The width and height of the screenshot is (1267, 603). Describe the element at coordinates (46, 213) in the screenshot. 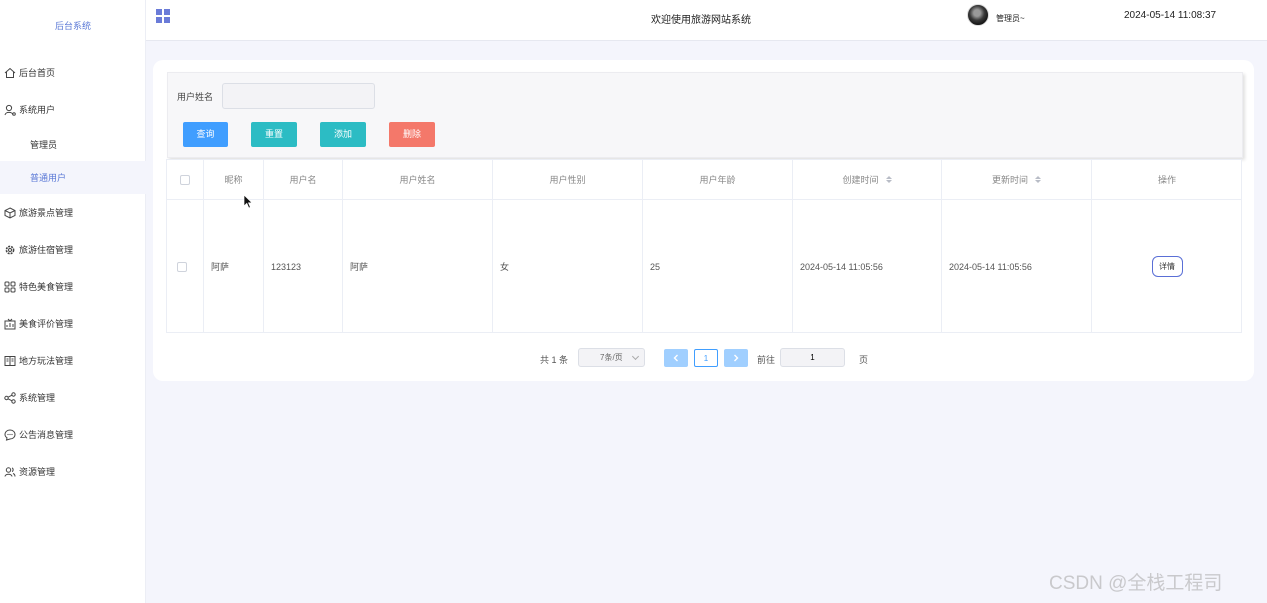

I see `sidebar-item-label: 旅游景点管理` at that location.